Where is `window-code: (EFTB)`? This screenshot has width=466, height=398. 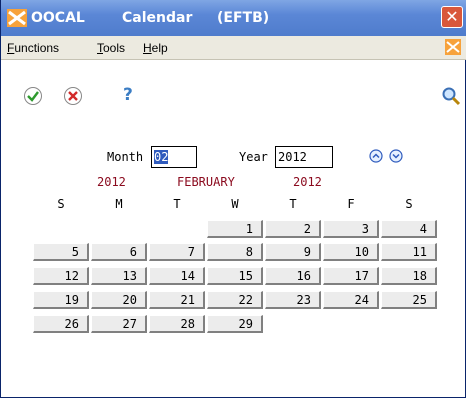 window-code: (EFTB) is located at coordinates (243, 18).